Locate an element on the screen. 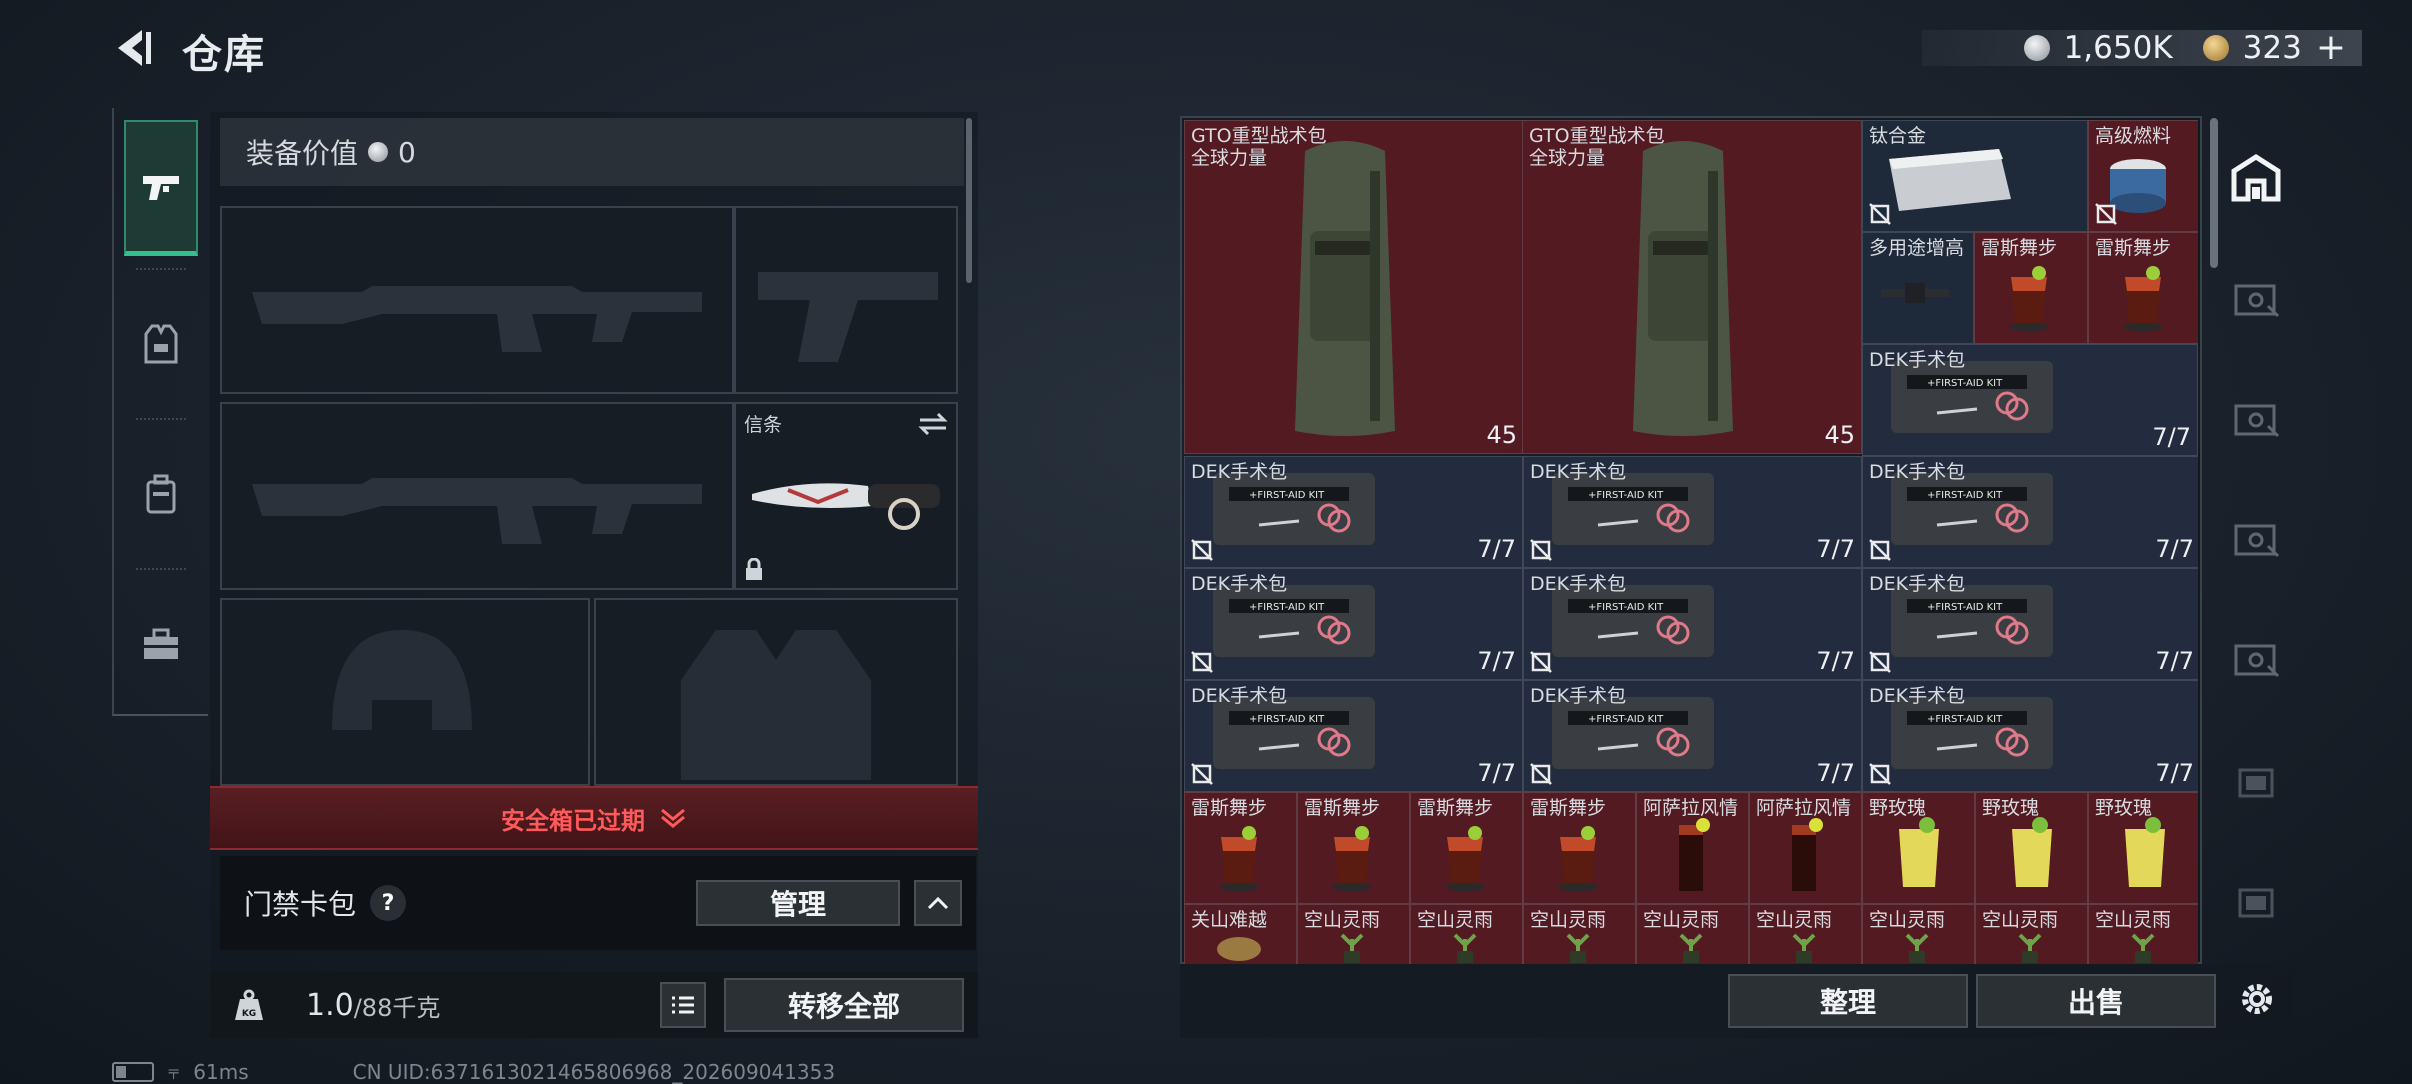 This screenshot has width=2412, height=1084. storage-home-tab is located at coordinates (2256, 178).